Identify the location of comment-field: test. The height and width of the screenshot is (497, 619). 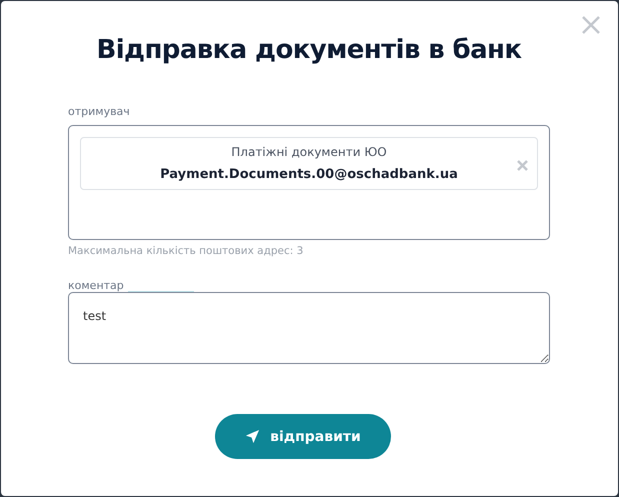
(309, 328).